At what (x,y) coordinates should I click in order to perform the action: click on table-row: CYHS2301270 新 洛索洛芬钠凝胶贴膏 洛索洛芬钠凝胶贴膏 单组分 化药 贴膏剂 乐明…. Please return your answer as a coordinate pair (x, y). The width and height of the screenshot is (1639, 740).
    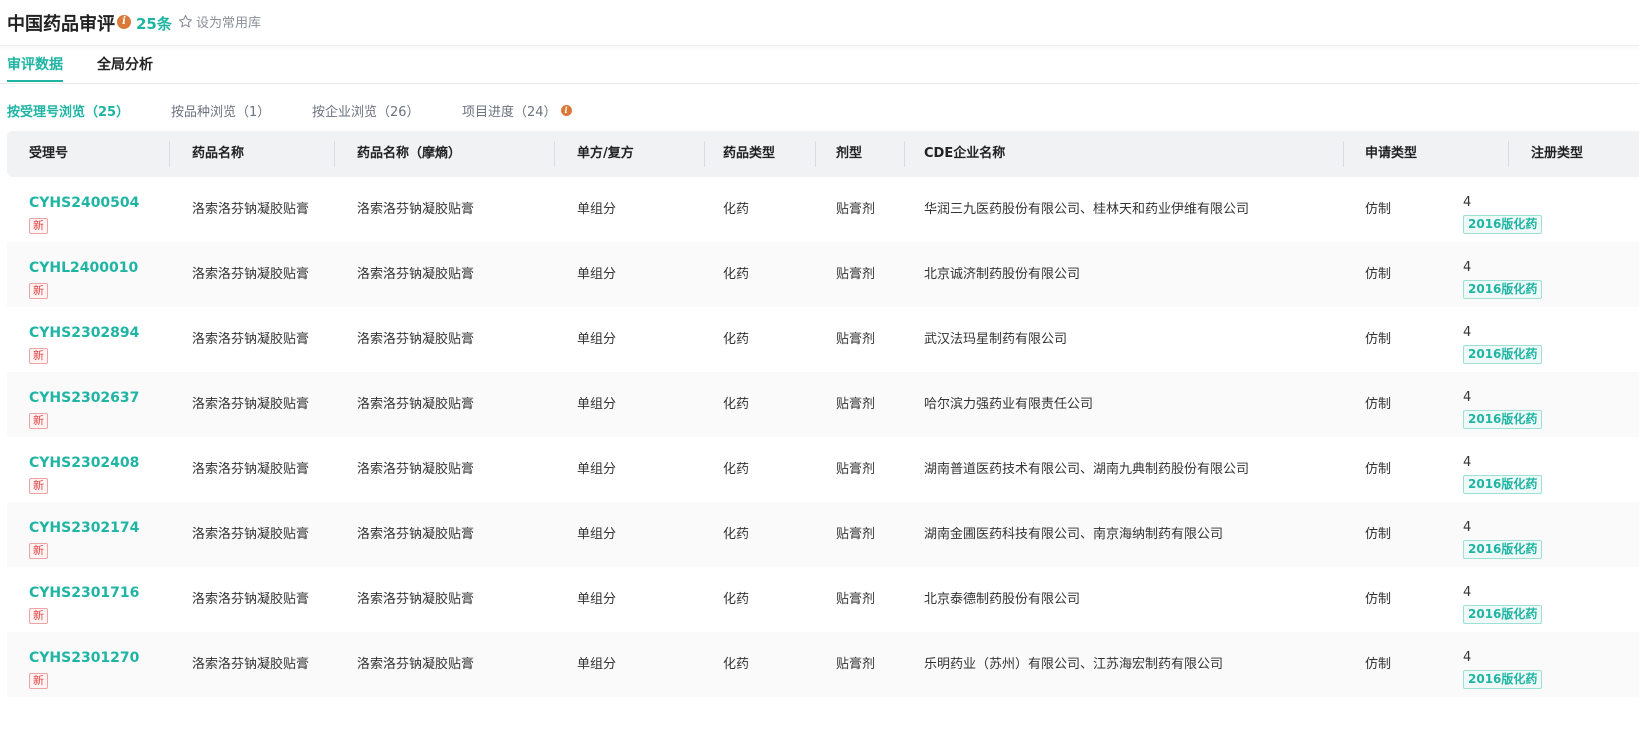
    Looking at the image, I should click on (823, 664).